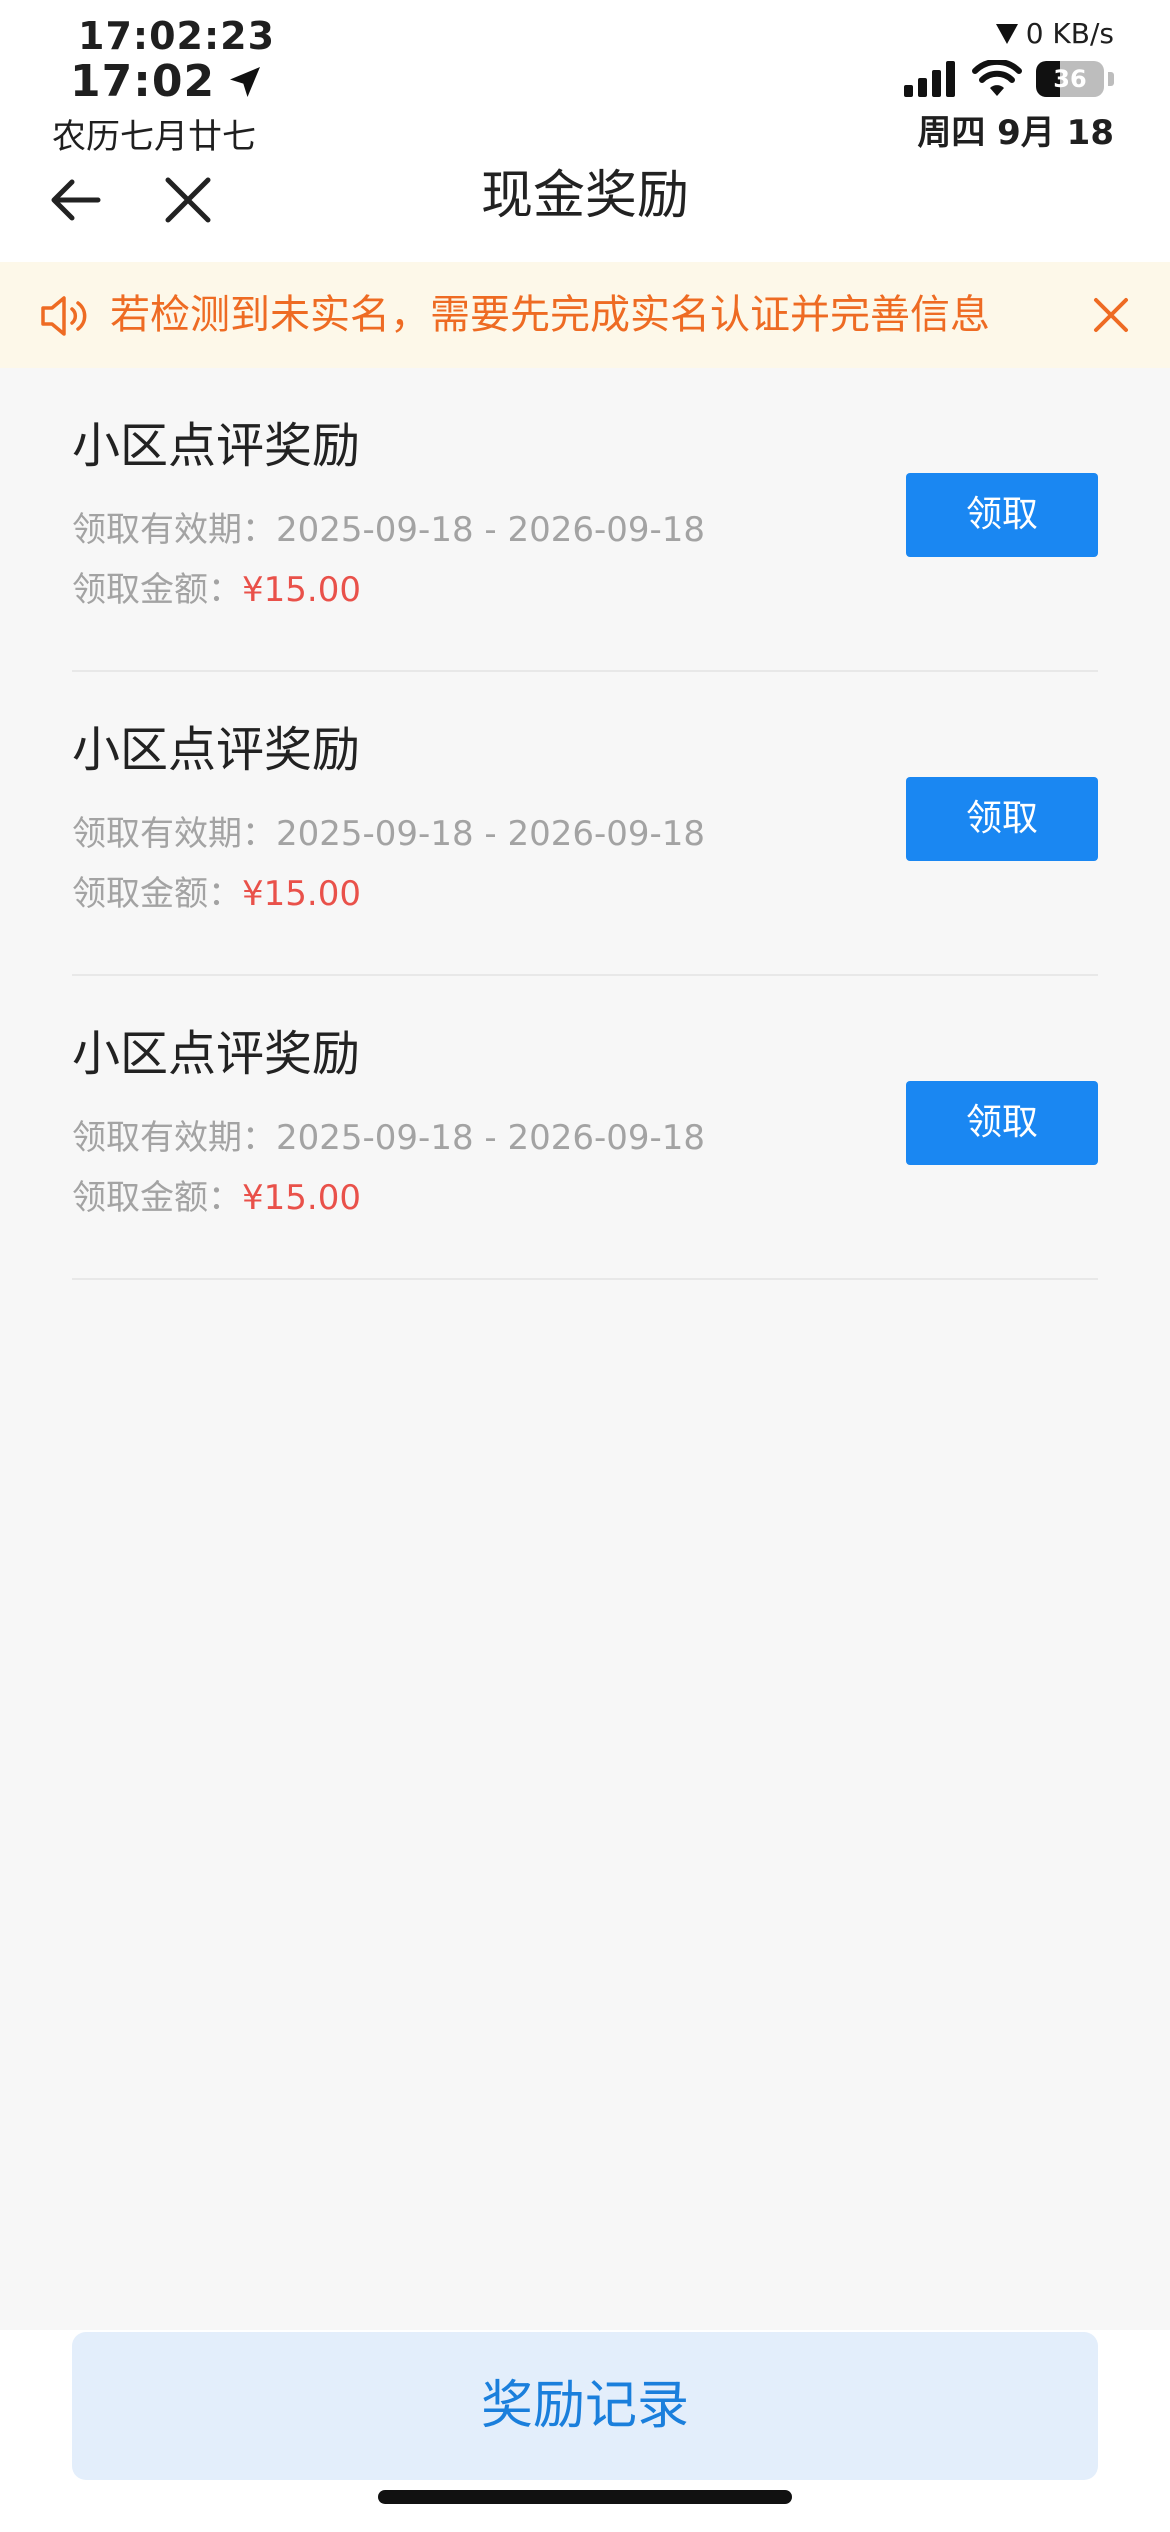 This screenshot has height=2532, width=1170. I want to click on status-icons: 36, so click(1009, 79).